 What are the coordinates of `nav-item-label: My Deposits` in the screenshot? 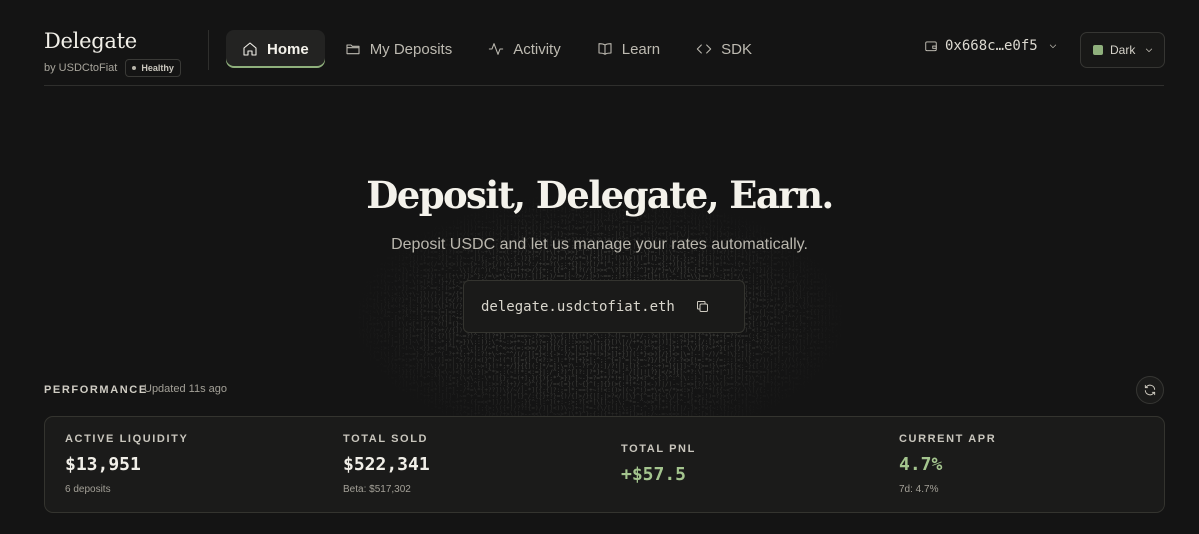 It's located at (411, 49).